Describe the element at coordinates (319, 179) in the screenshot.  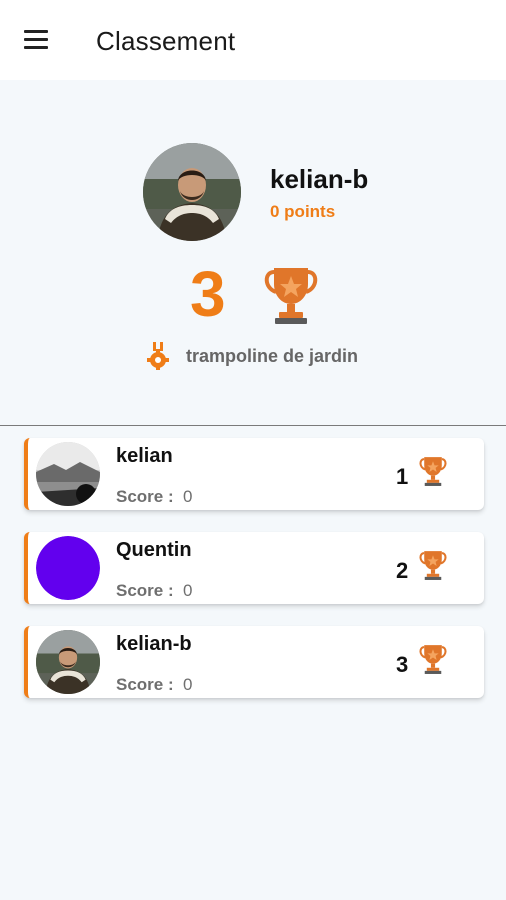
I see `profile-username: kelian-b` at that location.